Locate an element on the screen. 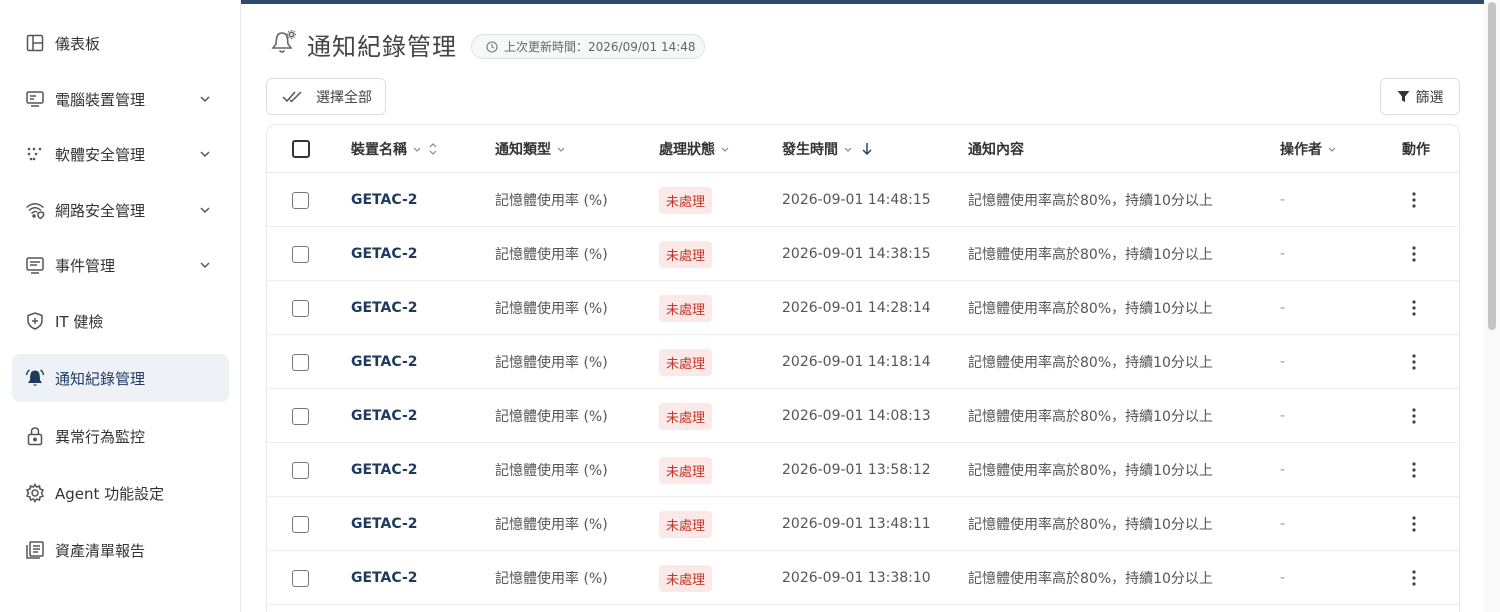  sidebar-item-devices: 電腦裝置管理 is located at coordinates (120, 99).